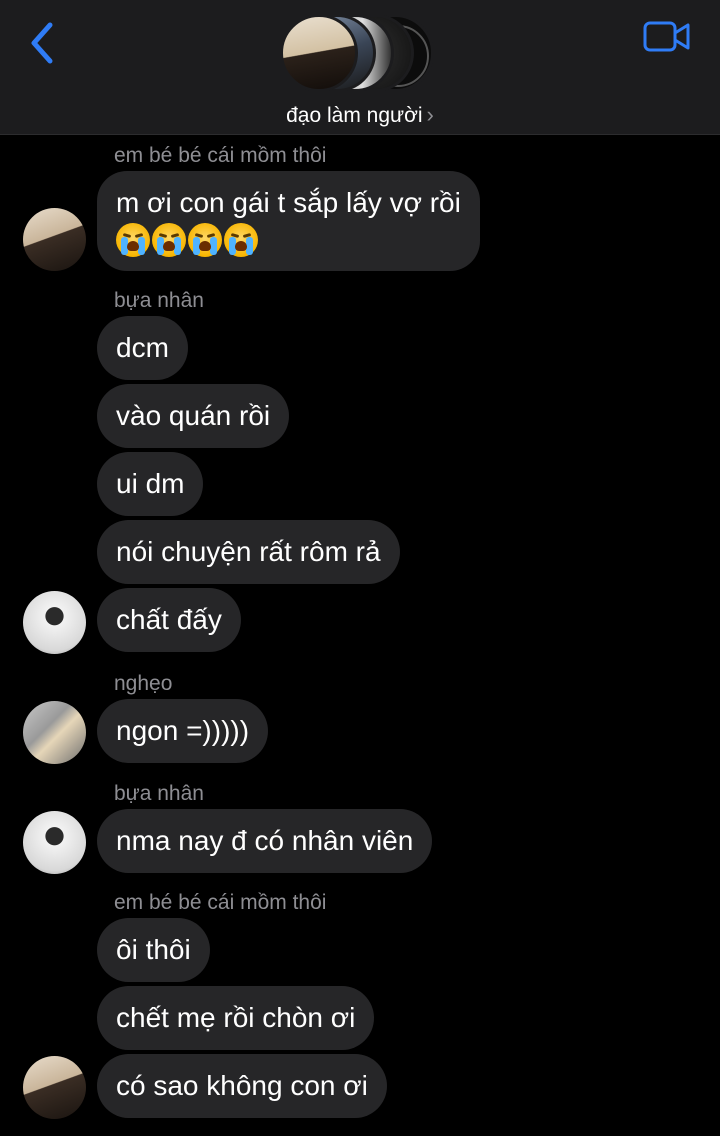 The height and width of the screenshot is (1136, 720). Describe the element at coordinates (288, 202) in the screenshot. I see `message-text: m ơi con gái t sắp lấy vợ rồi` at that location.